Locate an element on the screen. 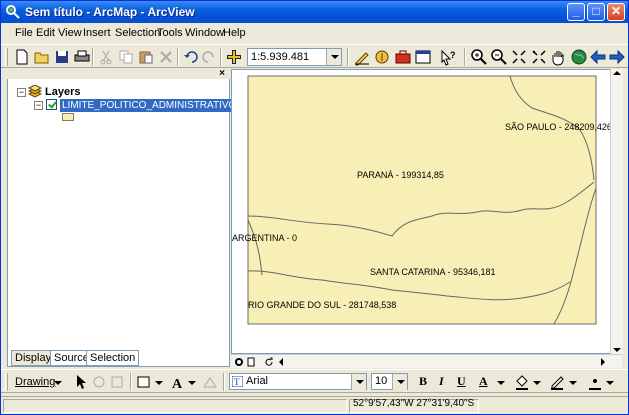 The height and width of the screenshot is (415, 629). line-color-icon is located at coordinates (557, 382).